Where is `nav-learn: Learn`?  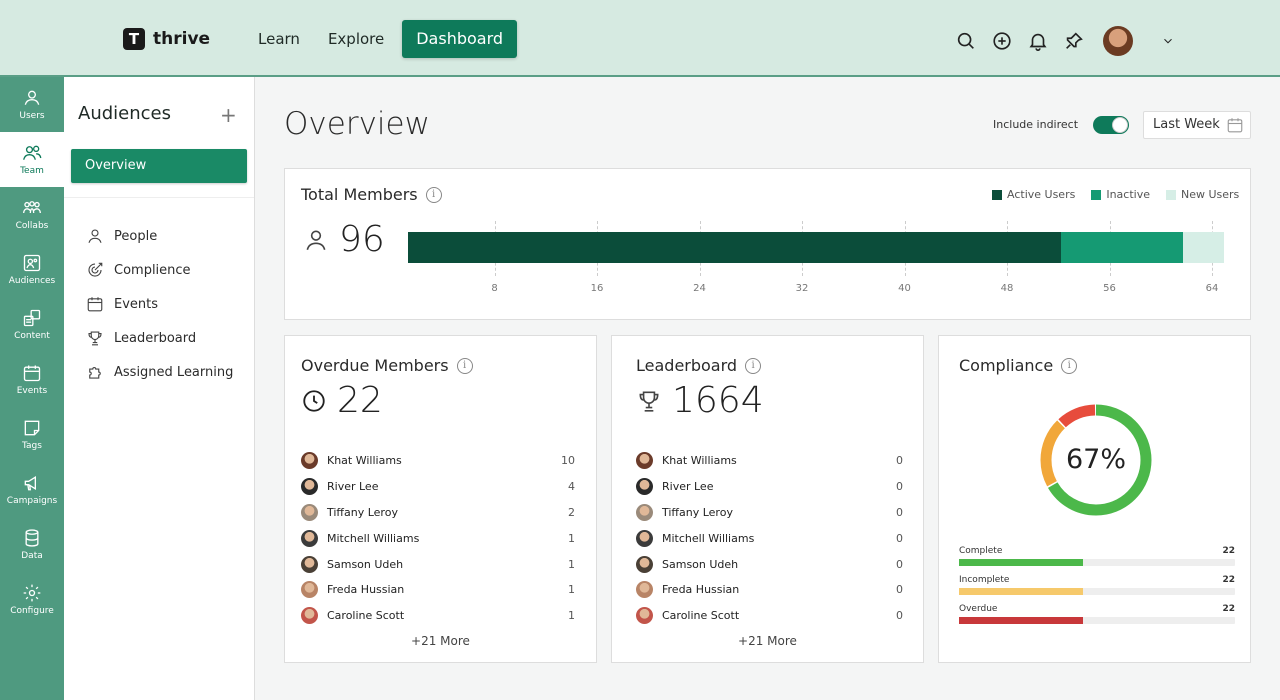 nav-learn: Learn is located at coordinates (279, 39).